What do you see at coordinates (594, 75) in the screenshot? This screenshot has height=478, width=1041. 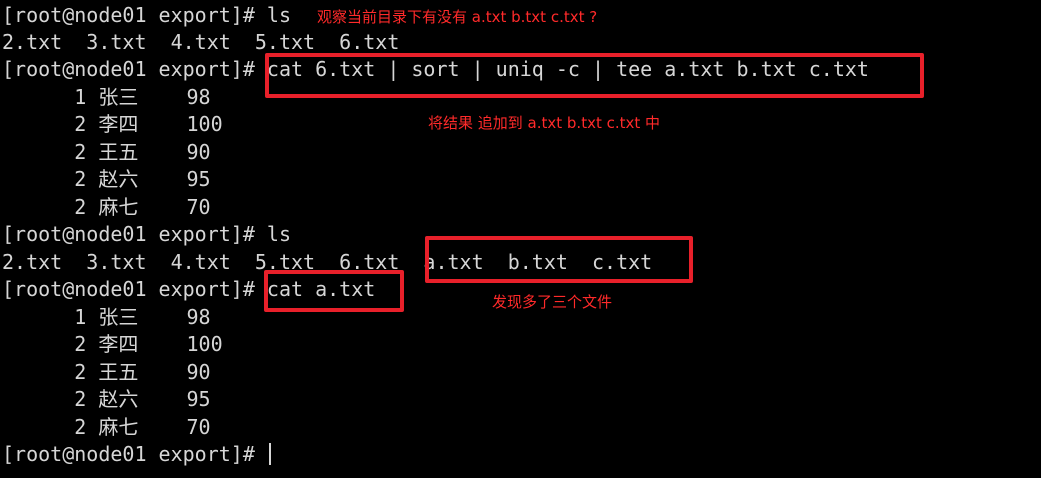 I see `highlight-box-tee-command` at bounding box center [594, 75].